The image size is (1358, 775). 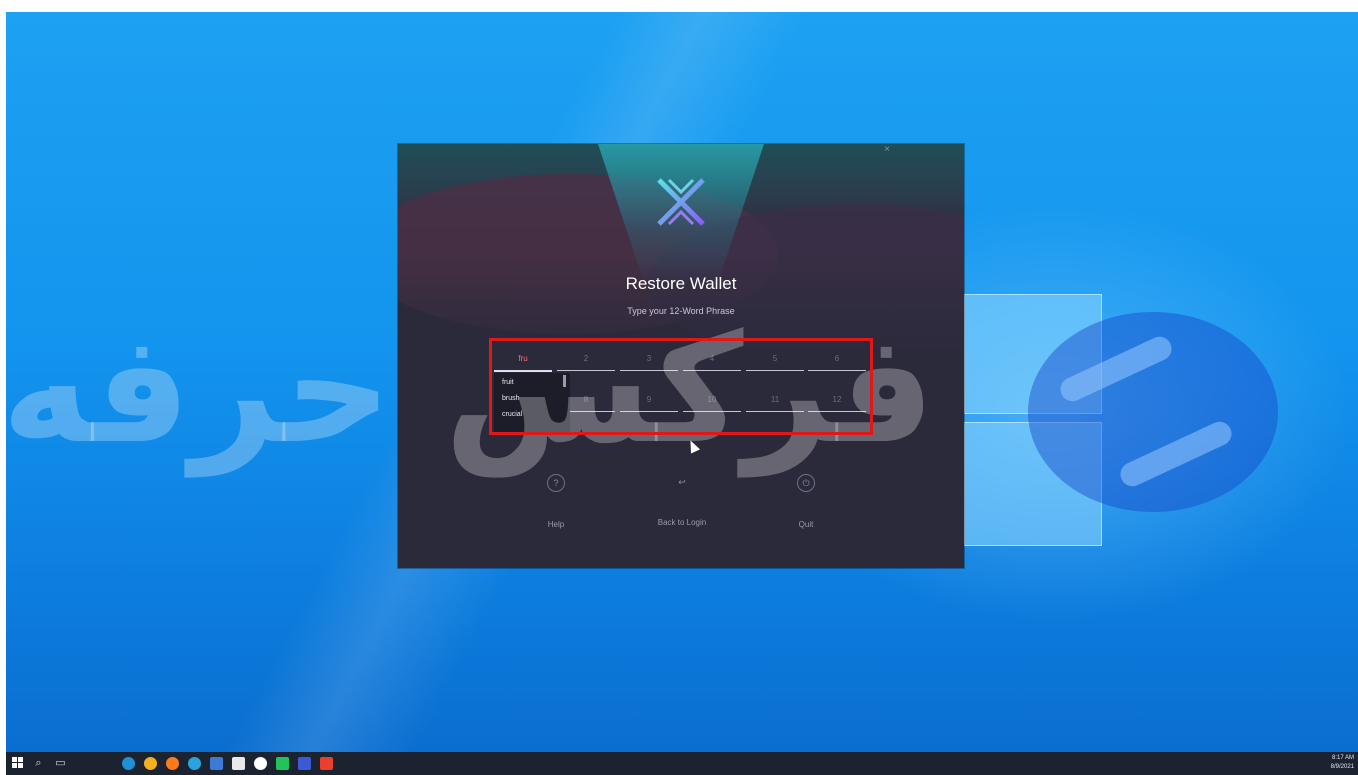 What do you see at coordinates (1342, 758) in the screenshot?
I see `clock-time: 8:17 AM` at bounding box center [1342, 758].